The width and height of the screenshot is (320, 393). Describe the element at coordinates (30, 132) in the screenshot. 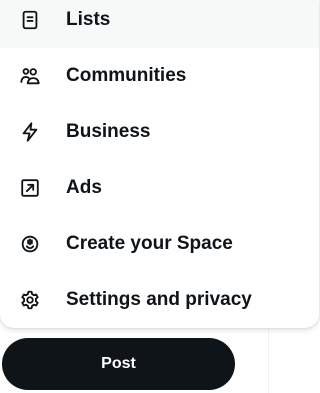

I see `lightning-icon` at that location.